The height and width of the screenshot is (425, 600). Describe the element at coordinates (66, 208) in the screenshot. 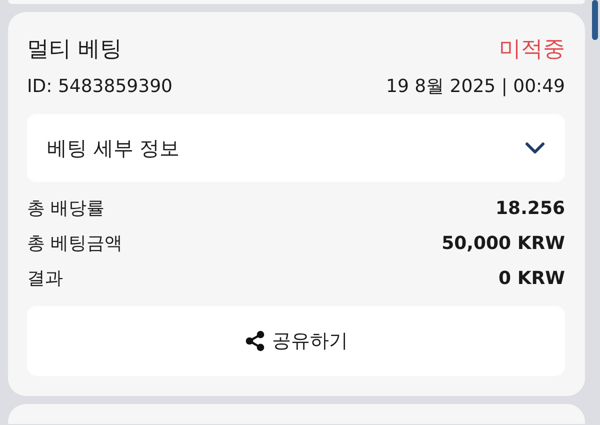

I see `summary-label: 총 배당률` at that location.